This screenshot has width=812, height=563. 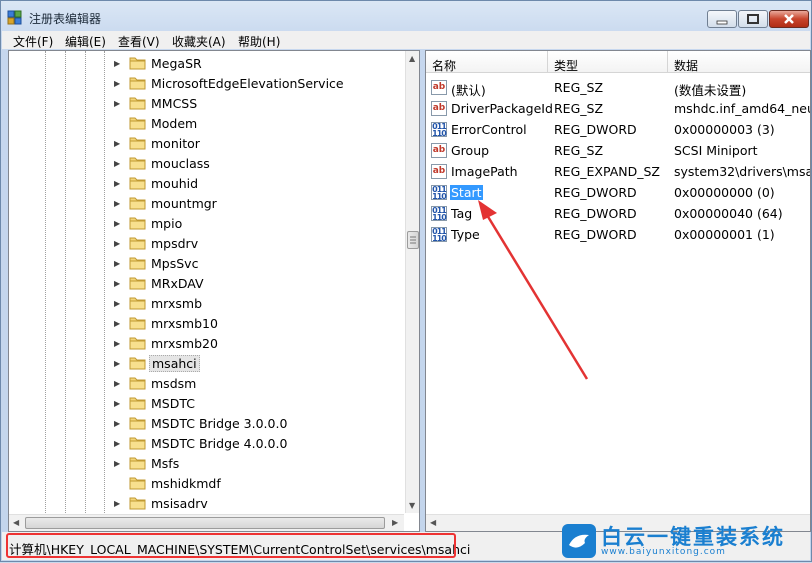 What do you see at coordinates (579, 541) in the screenshot?
I see `bird-logo-icon` at bounding box center [579, 541].